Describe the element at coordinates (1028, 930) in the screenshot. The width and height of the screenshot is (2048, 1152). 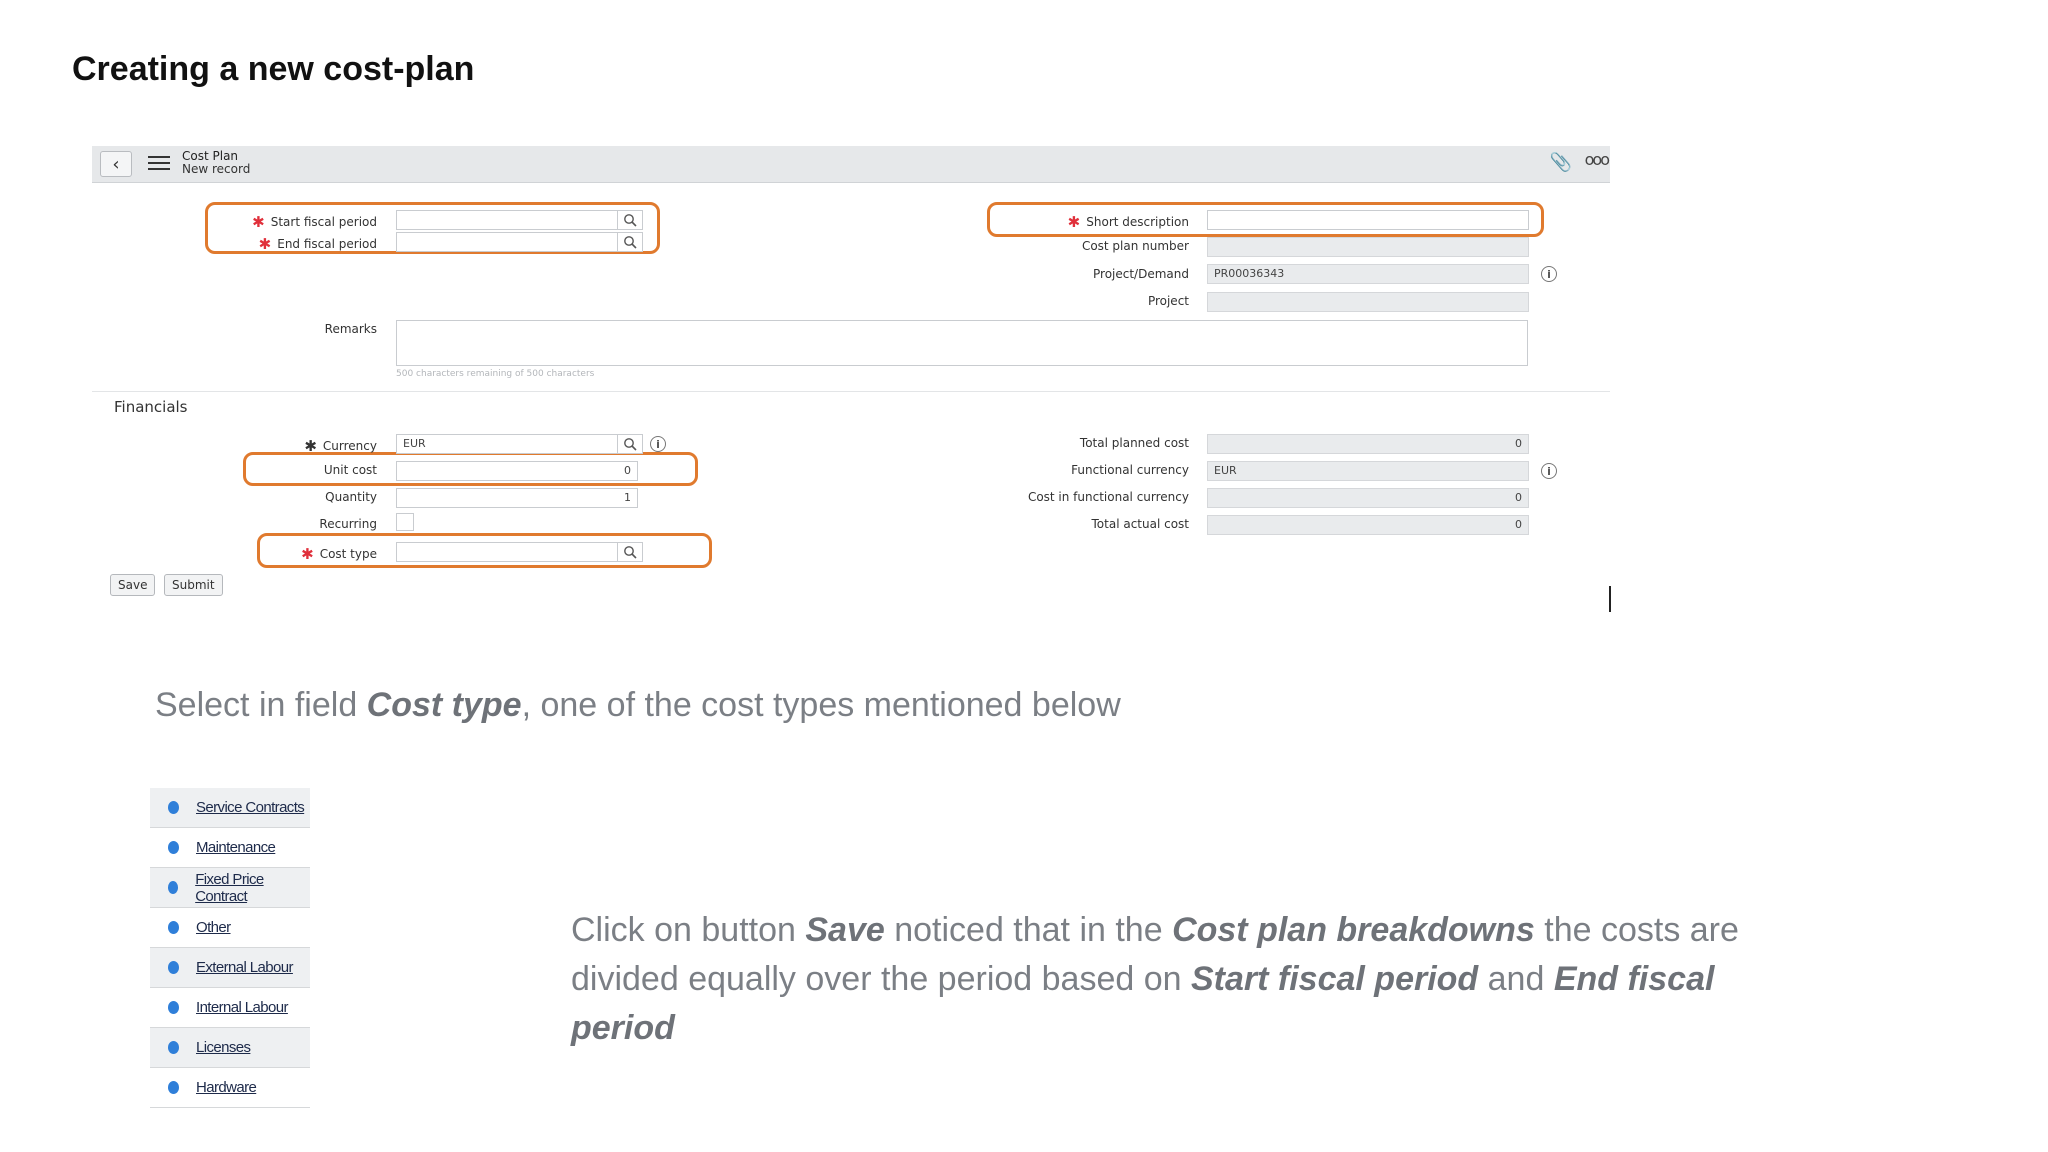
I see `instruction-text: noticed that in the` at that location.